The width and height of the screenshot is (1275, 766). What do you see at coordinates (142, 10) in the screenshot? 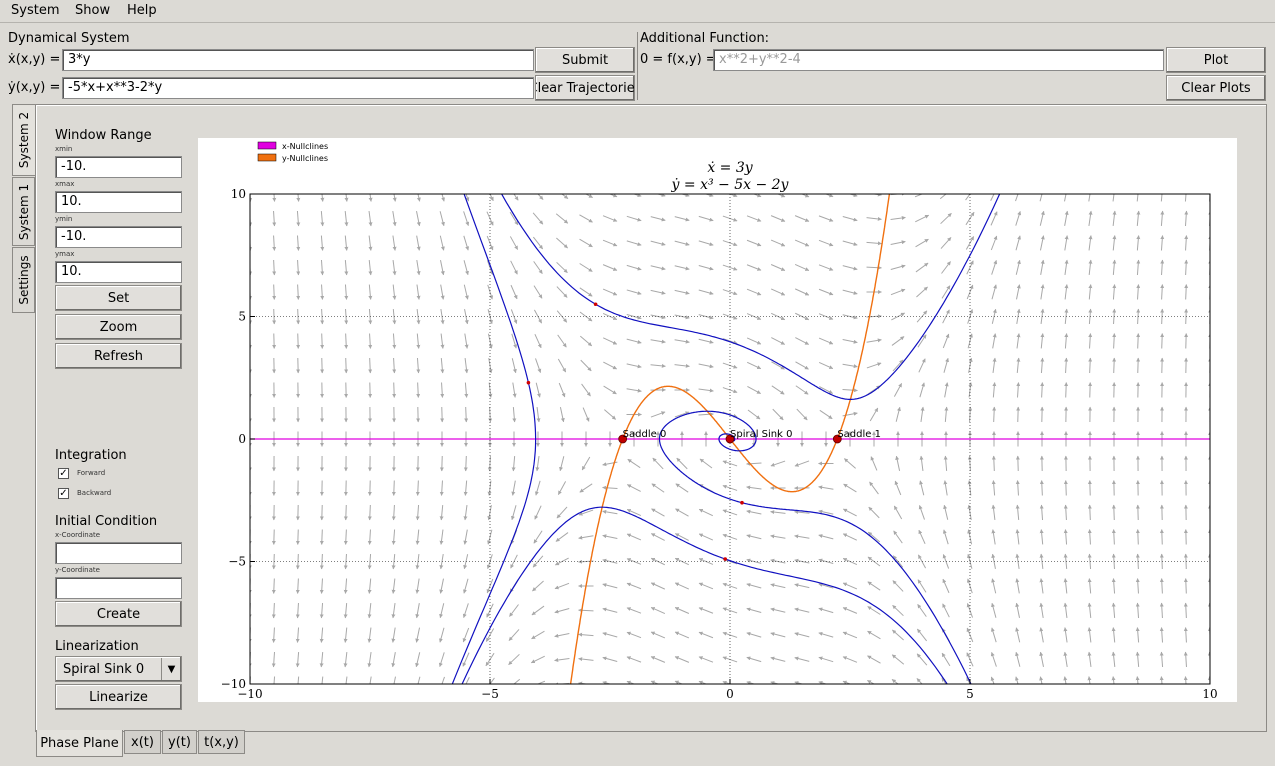
I see `menu-help: Help` at bounding box center [142, 10].